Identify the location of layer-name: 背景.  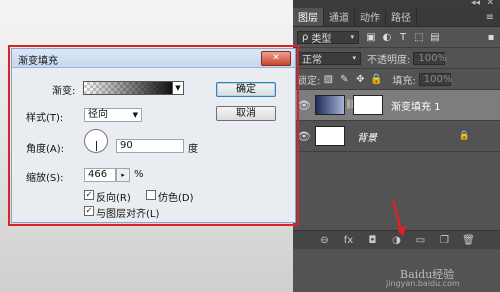
(367, 138).